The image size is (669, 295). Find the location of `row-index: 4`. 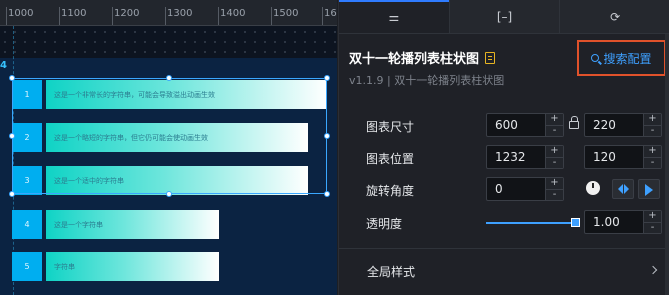

row-index: 4 is located at coordinates (27, 224).